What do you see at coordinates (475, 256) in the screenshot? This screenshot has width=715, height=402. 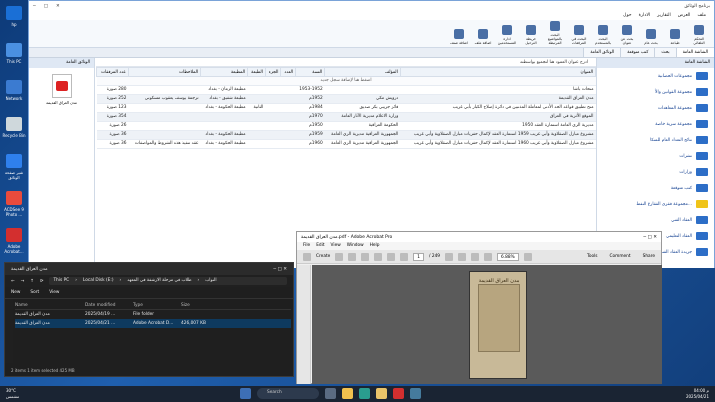 I see `zoom-out-icon` at bounding box center [475, 256].